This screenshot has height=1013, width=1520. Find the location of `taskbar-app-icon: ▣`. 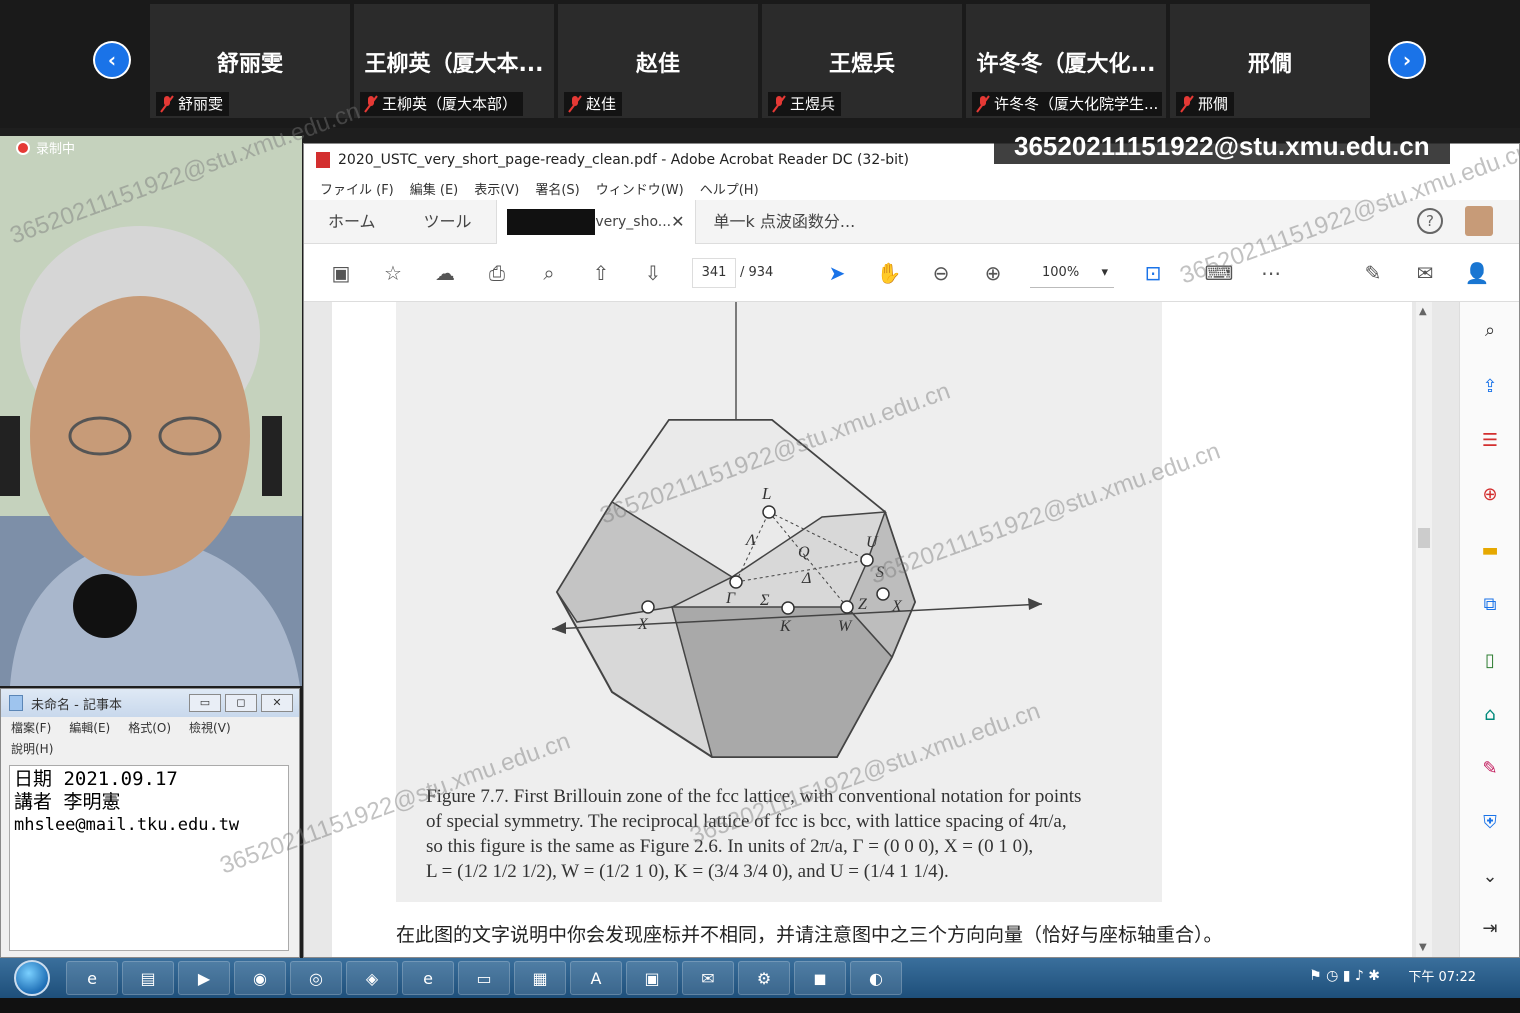

taskbar-app-icon: ▣ is located at coordinates (652, 978).